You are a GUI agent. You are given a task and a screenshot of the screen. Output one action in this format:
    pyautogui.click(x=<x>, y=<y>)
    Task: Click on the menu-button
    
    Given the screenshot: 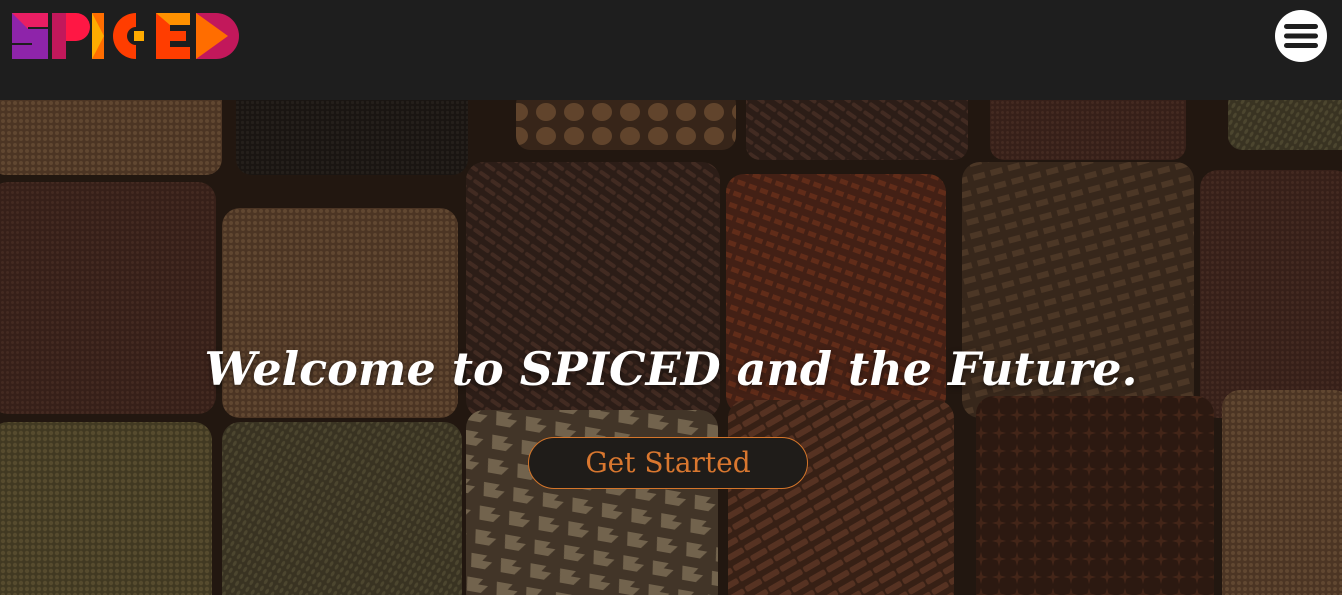 What is the action you would take?
    pyautogui.click(x=1301, y=36)
    